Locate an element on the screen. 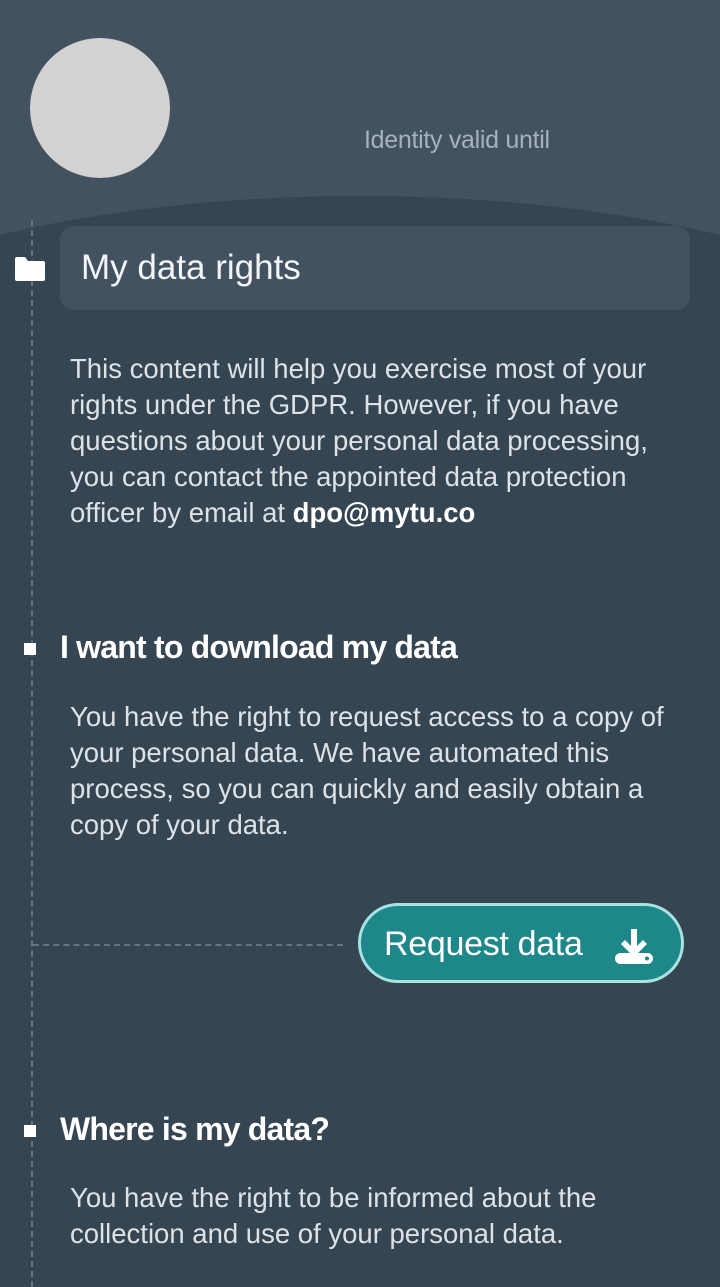 Image resolution: width=720 pixels, height=1287 pixels. request-data-button: Request data is located at coordinates (521, 943).